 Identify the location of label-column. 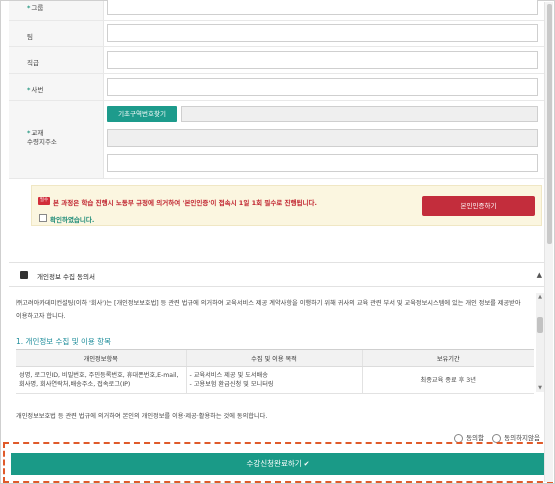
(56, 90).